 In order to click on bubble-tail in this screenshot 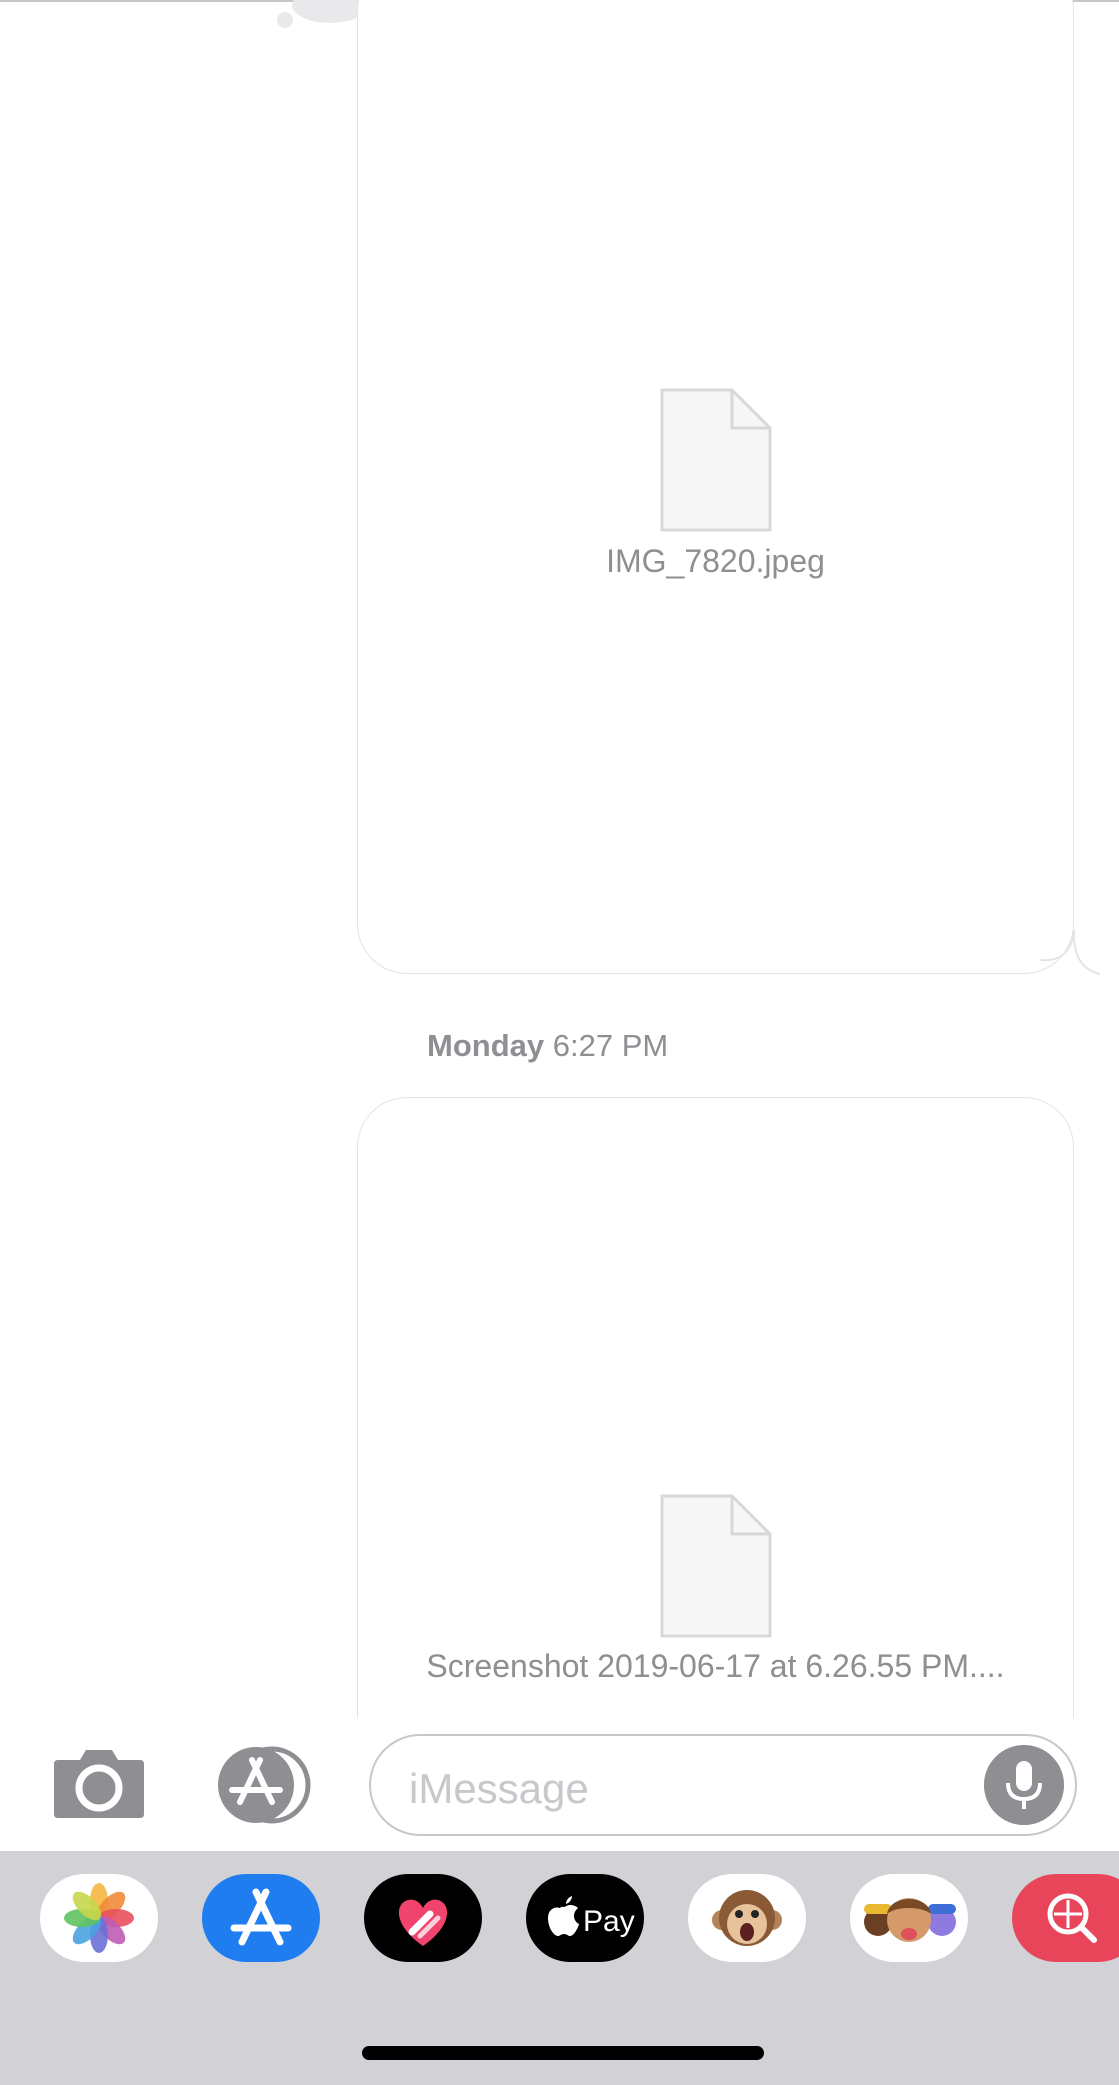, I will do `click(1070, 952)`.